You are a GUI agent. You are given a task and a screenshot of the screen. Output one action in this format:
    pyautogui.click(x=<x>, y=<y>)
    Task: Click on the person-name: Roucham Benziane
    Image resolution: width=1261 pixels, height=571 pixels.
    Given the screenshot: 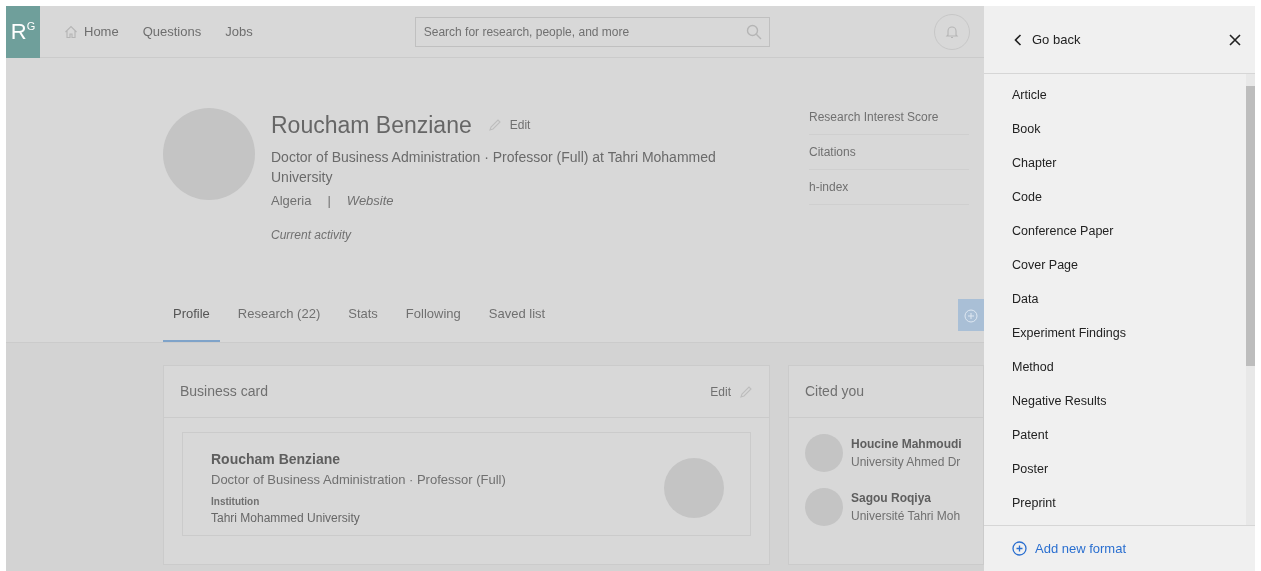 What is the action you would take?
    pyautogui.click(x=276, y=459)
    